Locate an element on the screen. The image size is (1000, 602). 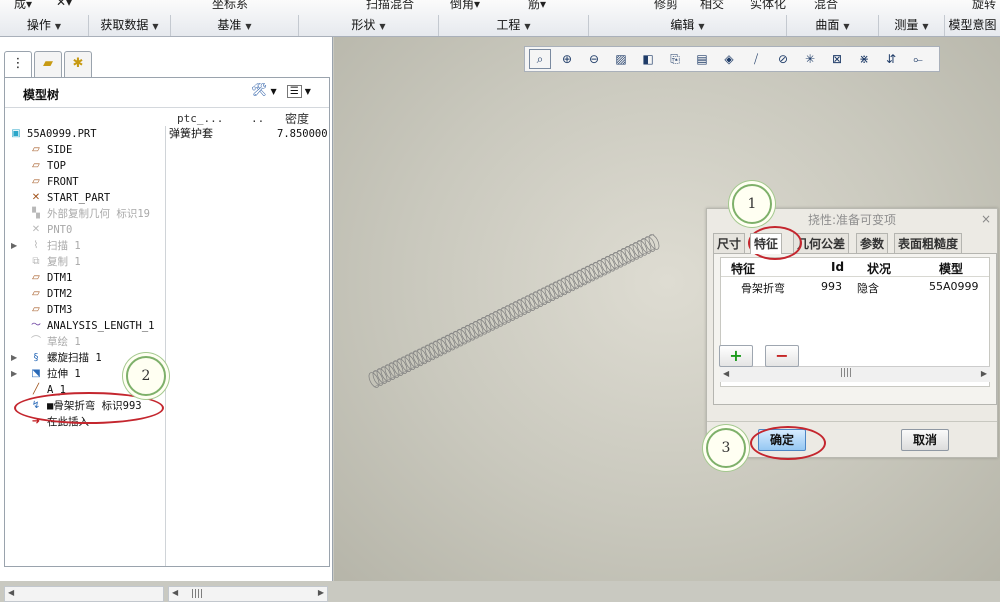
tab-features: 特征 is located at coordinates (766, 243).